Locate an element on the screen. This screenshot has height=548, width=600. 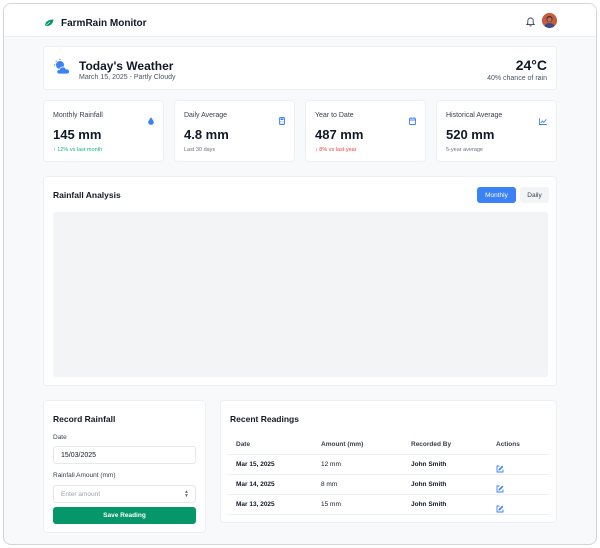
calendar-icon is located at coordinates (412, 121).